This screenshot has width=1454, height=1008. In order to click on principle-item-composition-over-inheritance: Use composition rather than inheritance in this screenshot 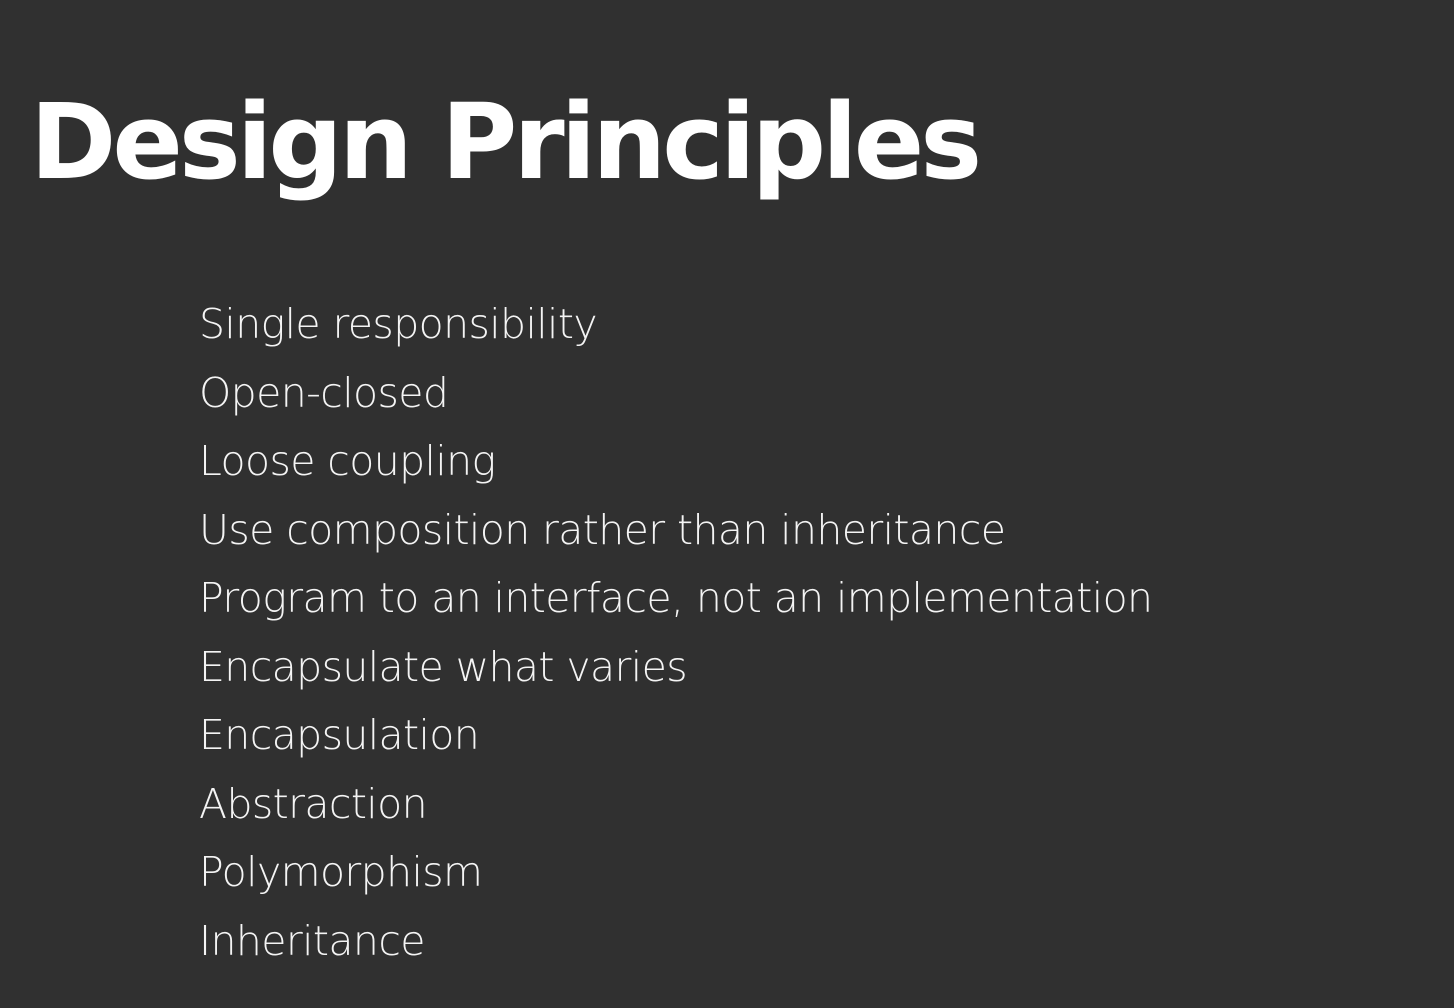, I will do `click(602, 529)`.